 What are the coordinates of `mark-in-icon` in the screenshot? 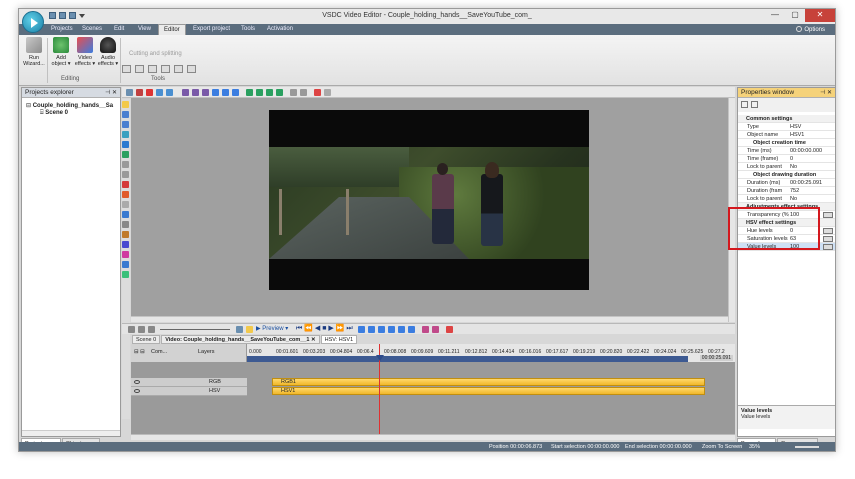 It's located at (361, 329).